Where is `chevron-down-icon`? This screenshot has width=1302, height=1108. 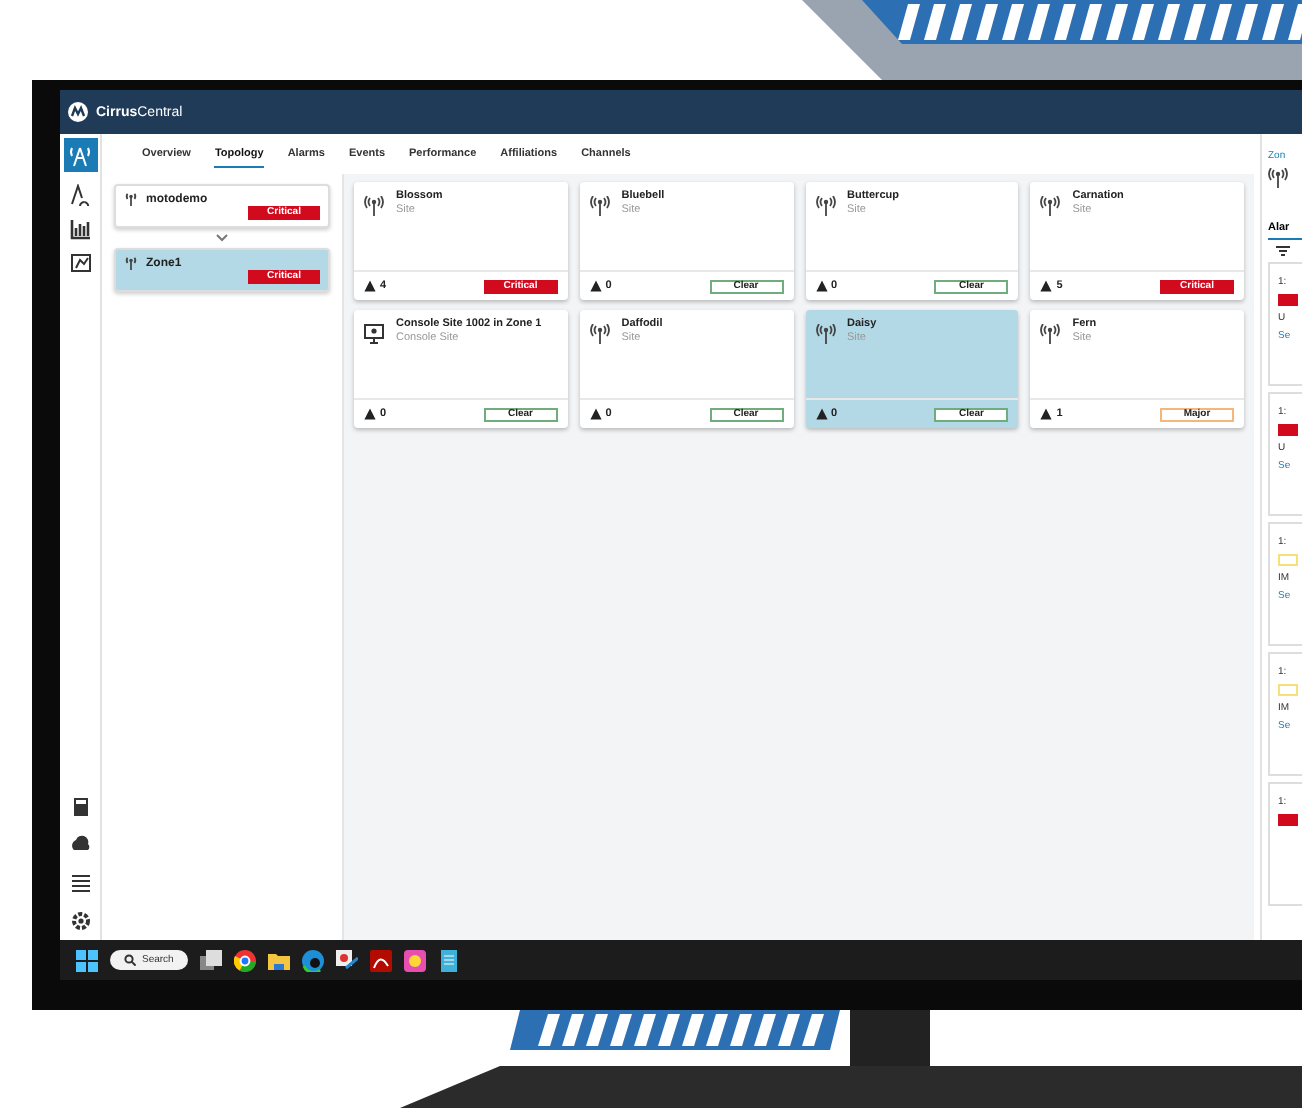 chevron-down-icon is located at coordinates (222, 238).